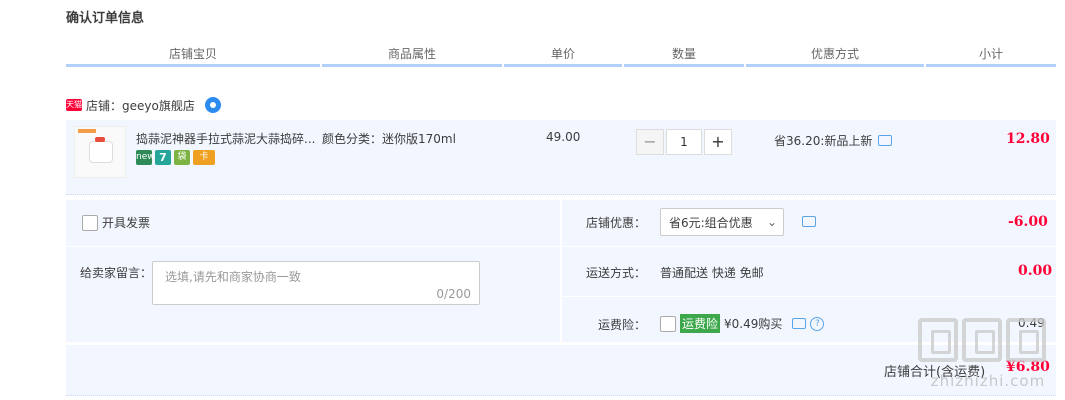  I want to click on invoice-option: 开具发票, so click(116, 222).